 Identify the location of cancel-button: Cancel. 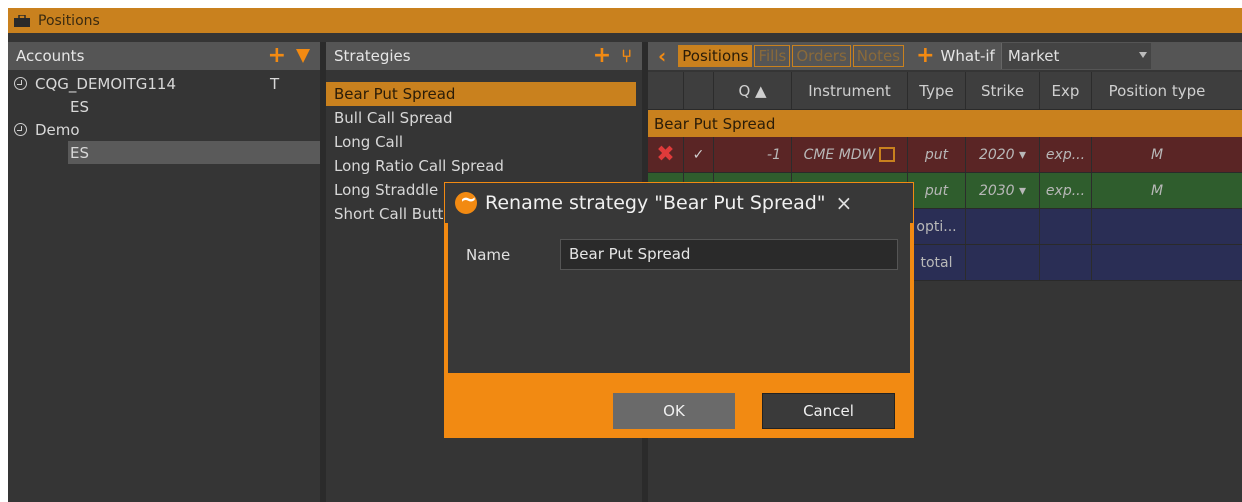
(828, 411).